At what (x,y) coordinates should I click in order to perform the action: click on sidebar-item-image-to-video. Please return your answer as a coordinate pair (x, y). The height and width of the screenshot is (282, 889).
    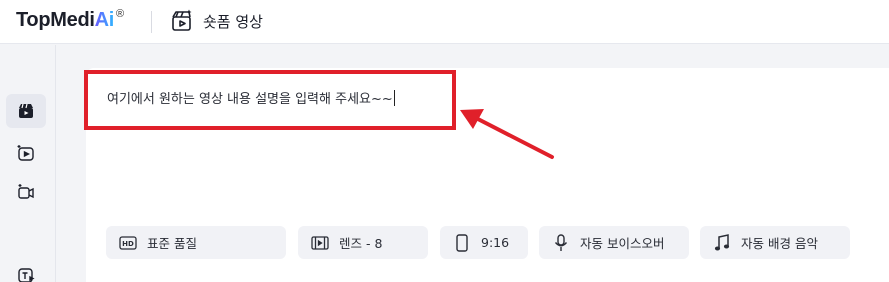
    Looking at the image, I should click on (26, 153).